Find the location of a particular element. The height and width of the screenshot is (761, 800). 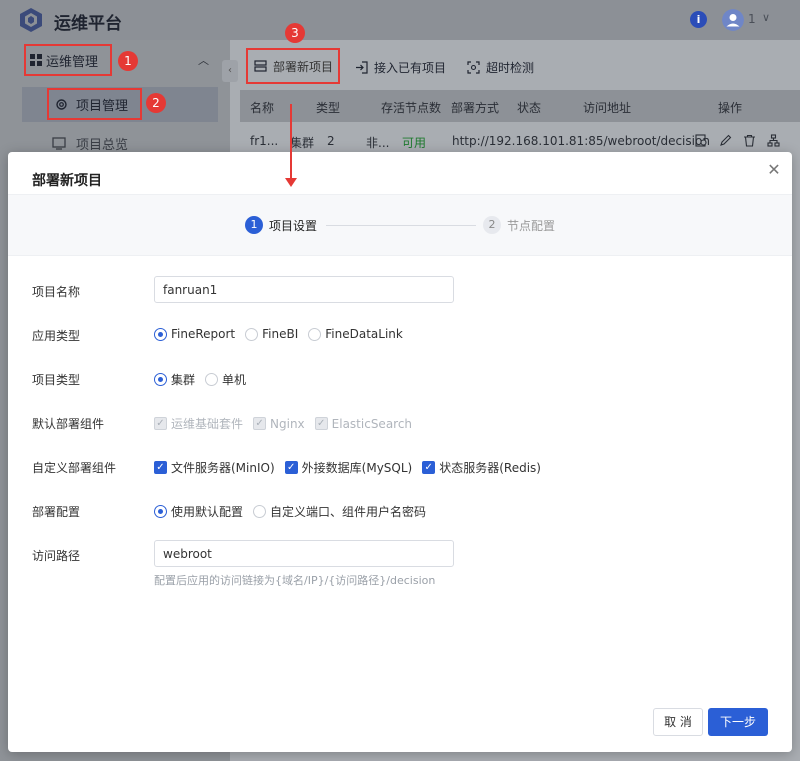

chevron-up-icon: ︿ is located at coordinates (203, 60).